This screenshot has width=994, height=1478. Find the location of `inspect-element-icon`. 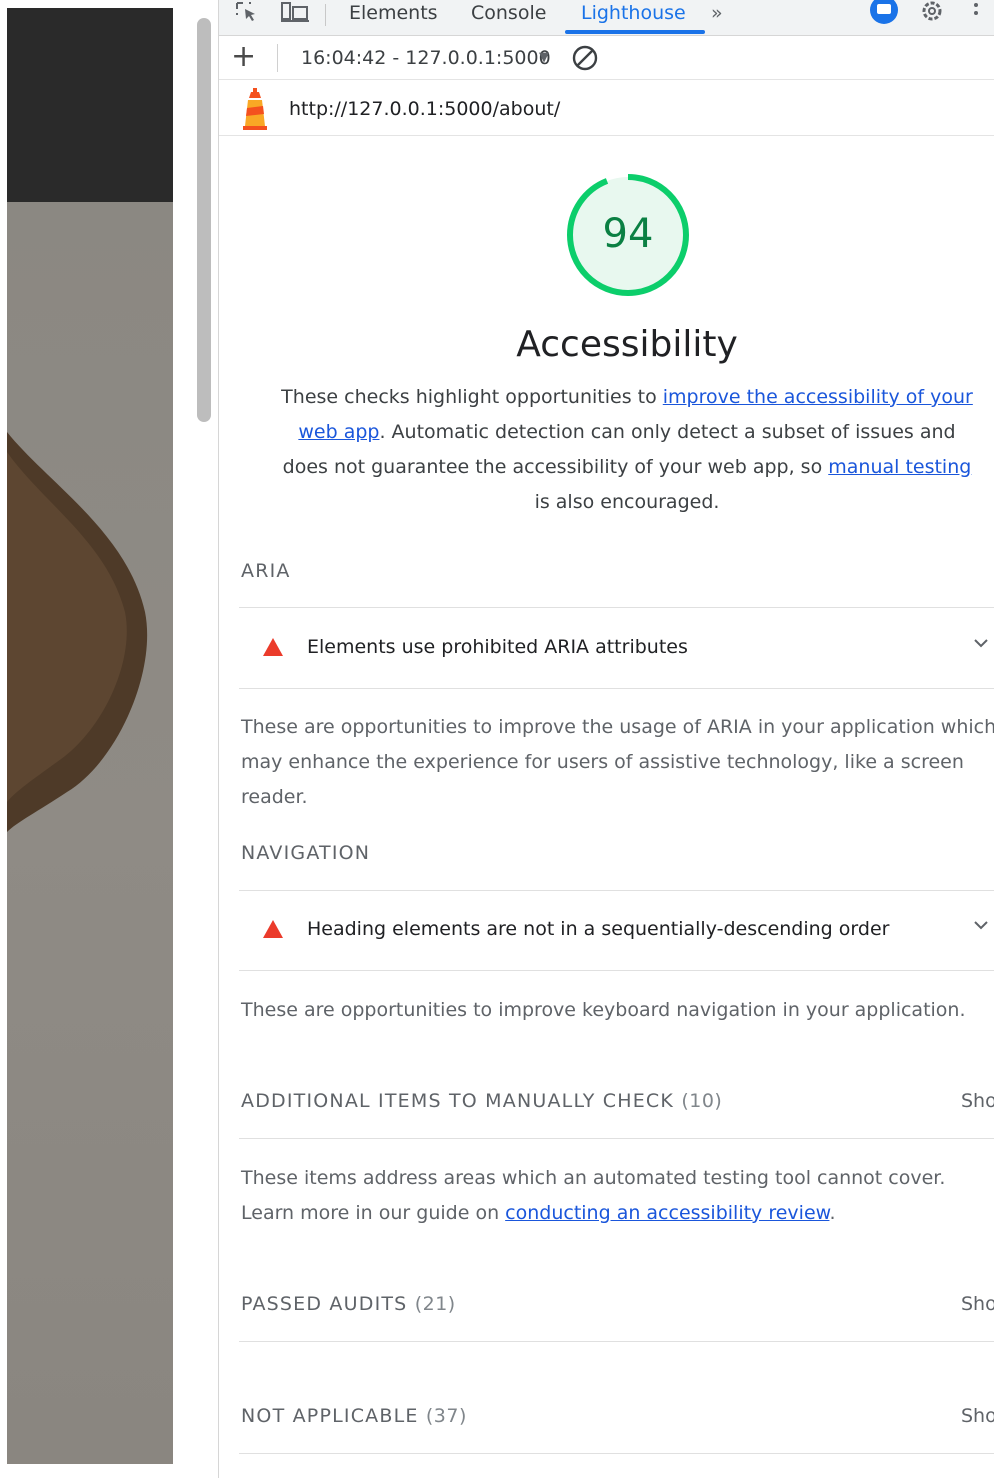

inspect-element-icon is located at coordinates (247, 13).